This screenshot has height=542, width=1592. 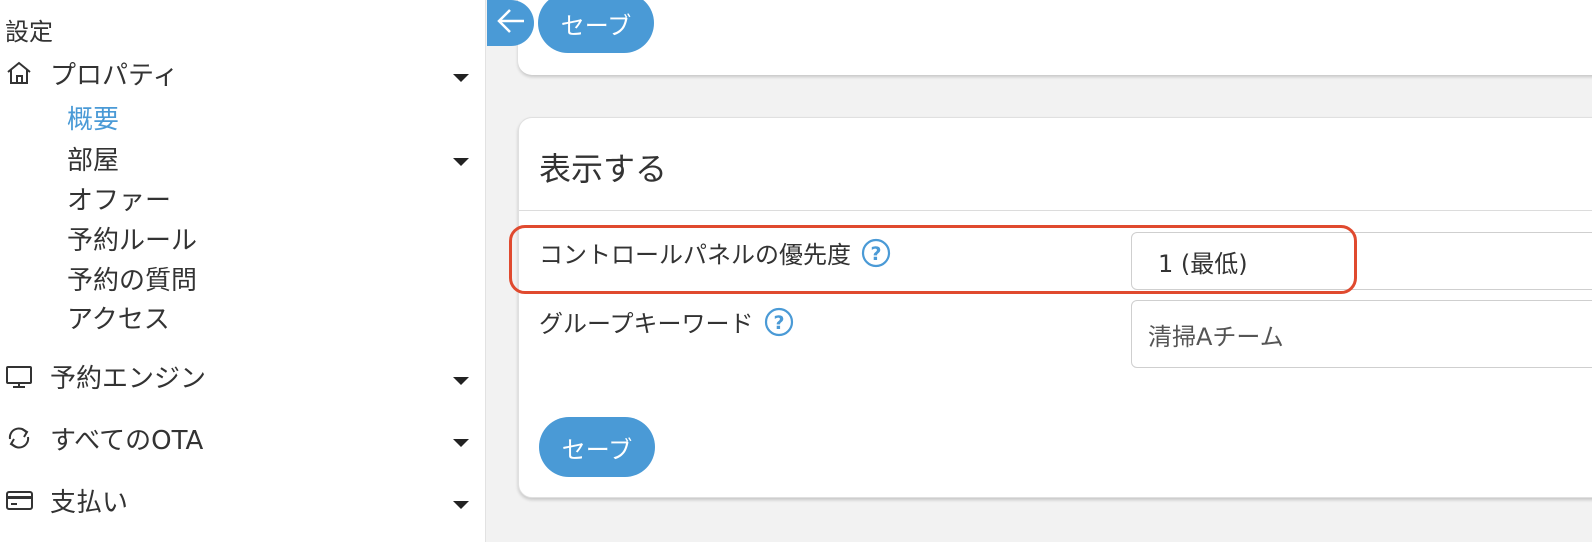 What do you see at coordinates (89, 502) in the screenshot?
I see `sidebar-item-label: 支払い` at bounding box center [89, 502].